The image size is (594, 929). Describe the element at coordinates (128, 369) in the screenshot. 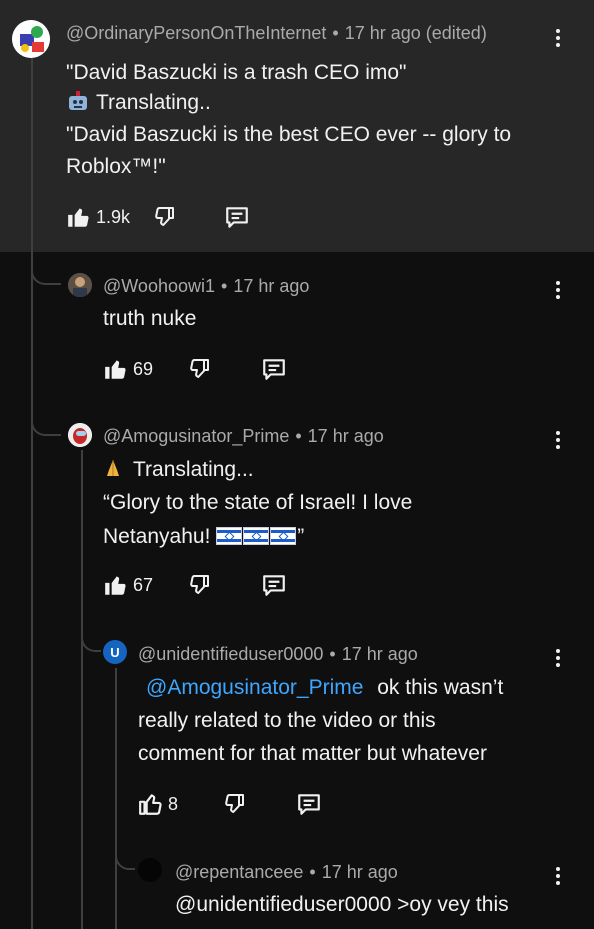

I see `like-button: 69` at that location.